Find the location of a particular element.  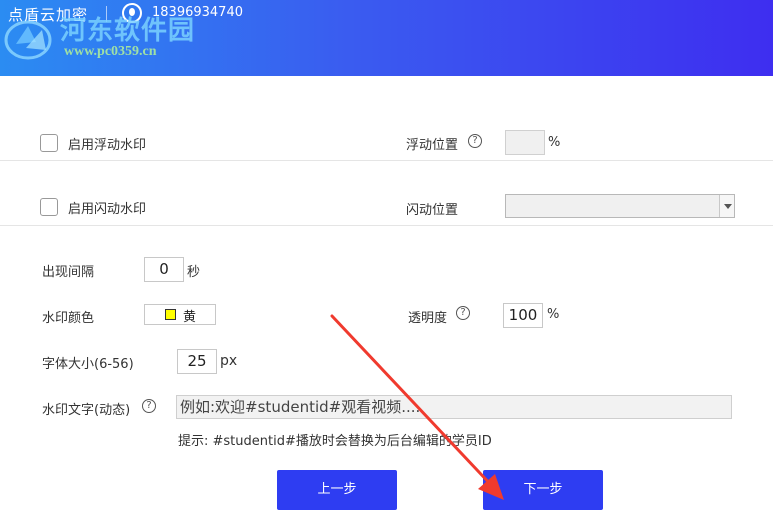

watermark-site-name: 河东软件园 is located at coordinates (128, 31).